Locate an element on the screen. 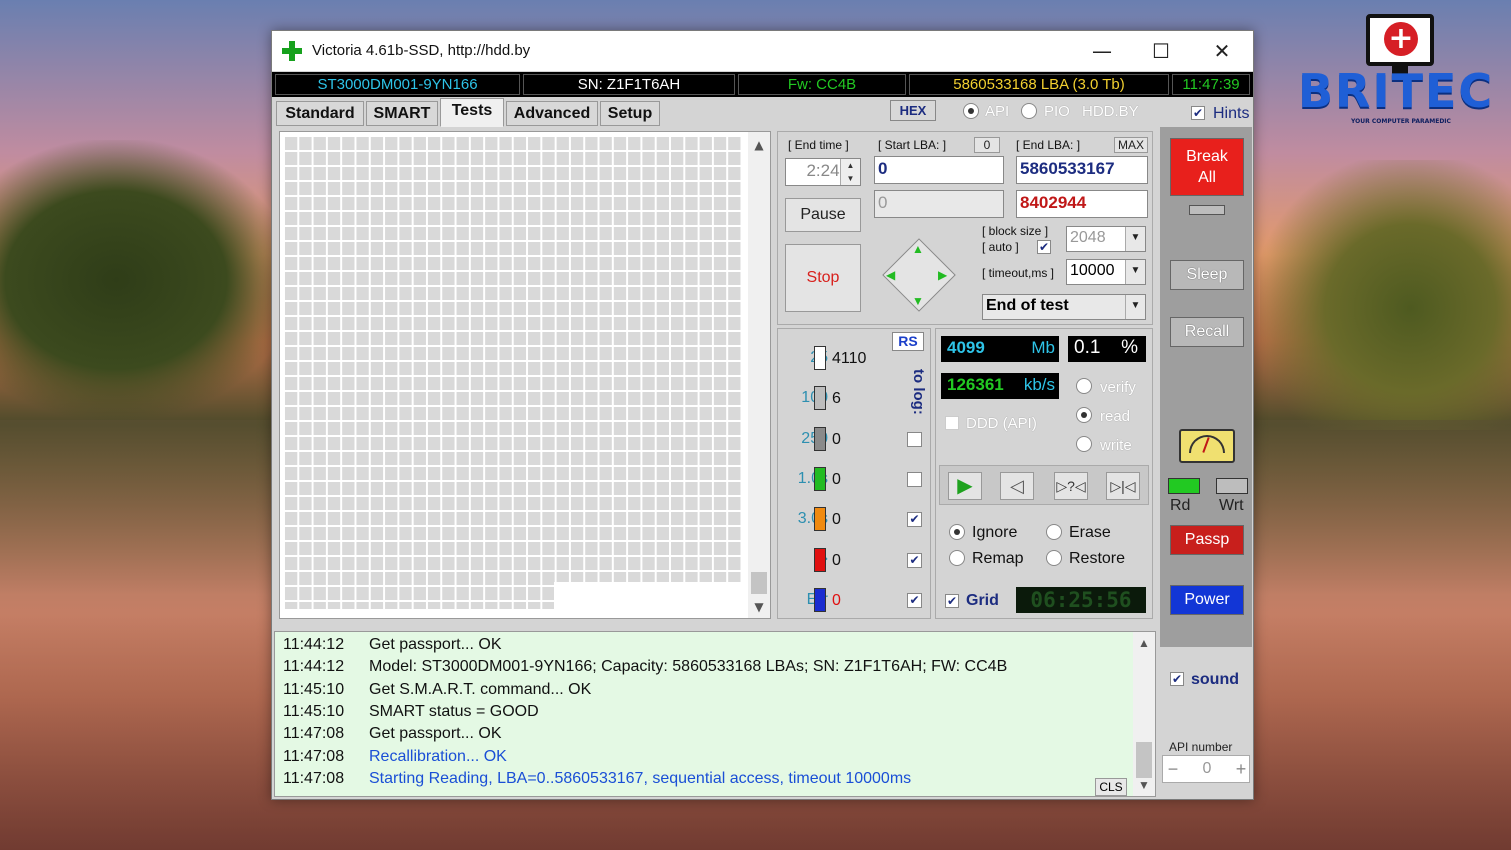 The height and width of the screenshot is (850, 1511). timeout-select: 10000 ▼ is located at coordinates (1106, 272).